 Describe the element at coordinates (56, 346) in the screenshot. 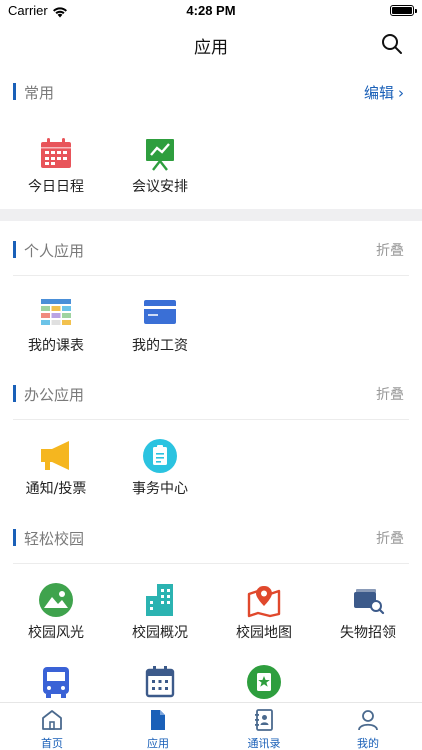

I see `app-label: 我的课表` at that location.